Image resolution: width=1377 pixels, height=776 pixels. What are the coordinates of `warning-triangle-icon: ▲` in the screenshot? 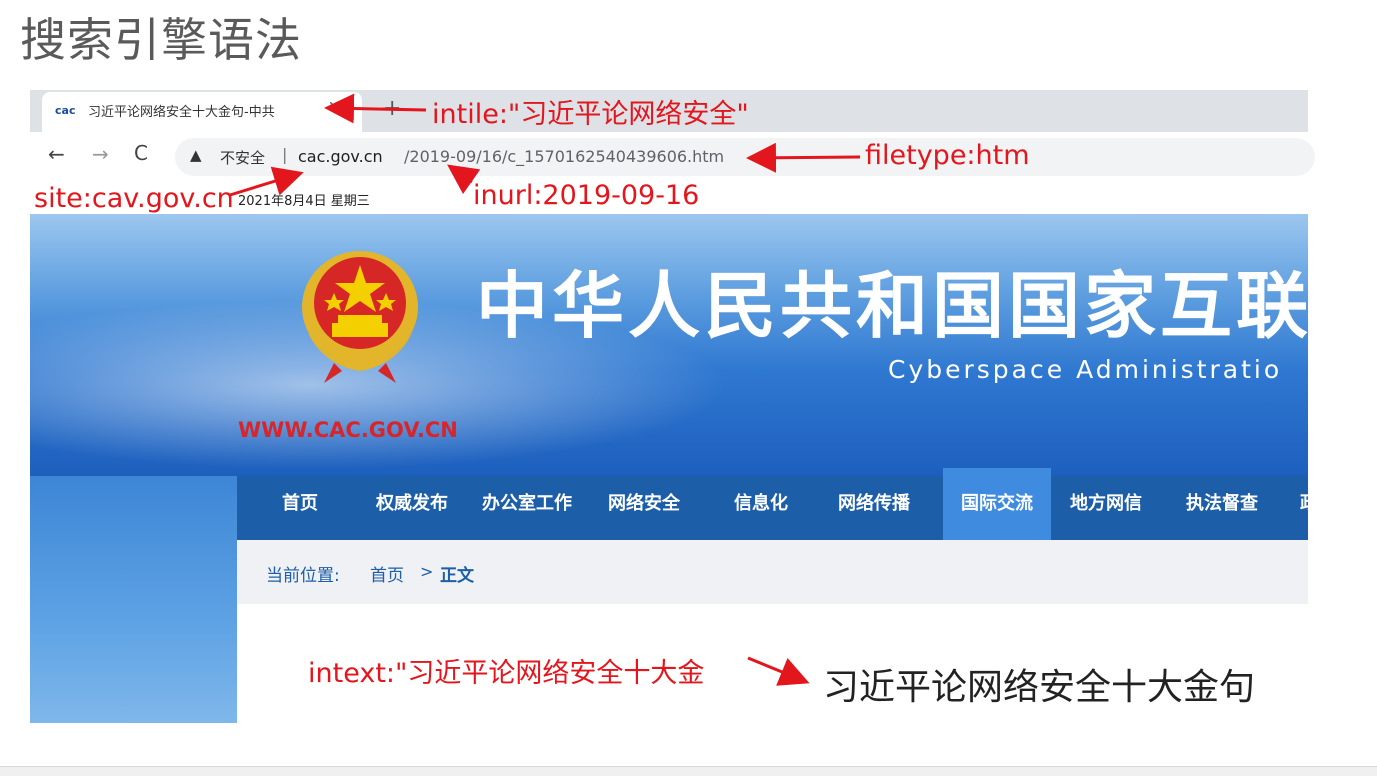 It's located at (196, 155).